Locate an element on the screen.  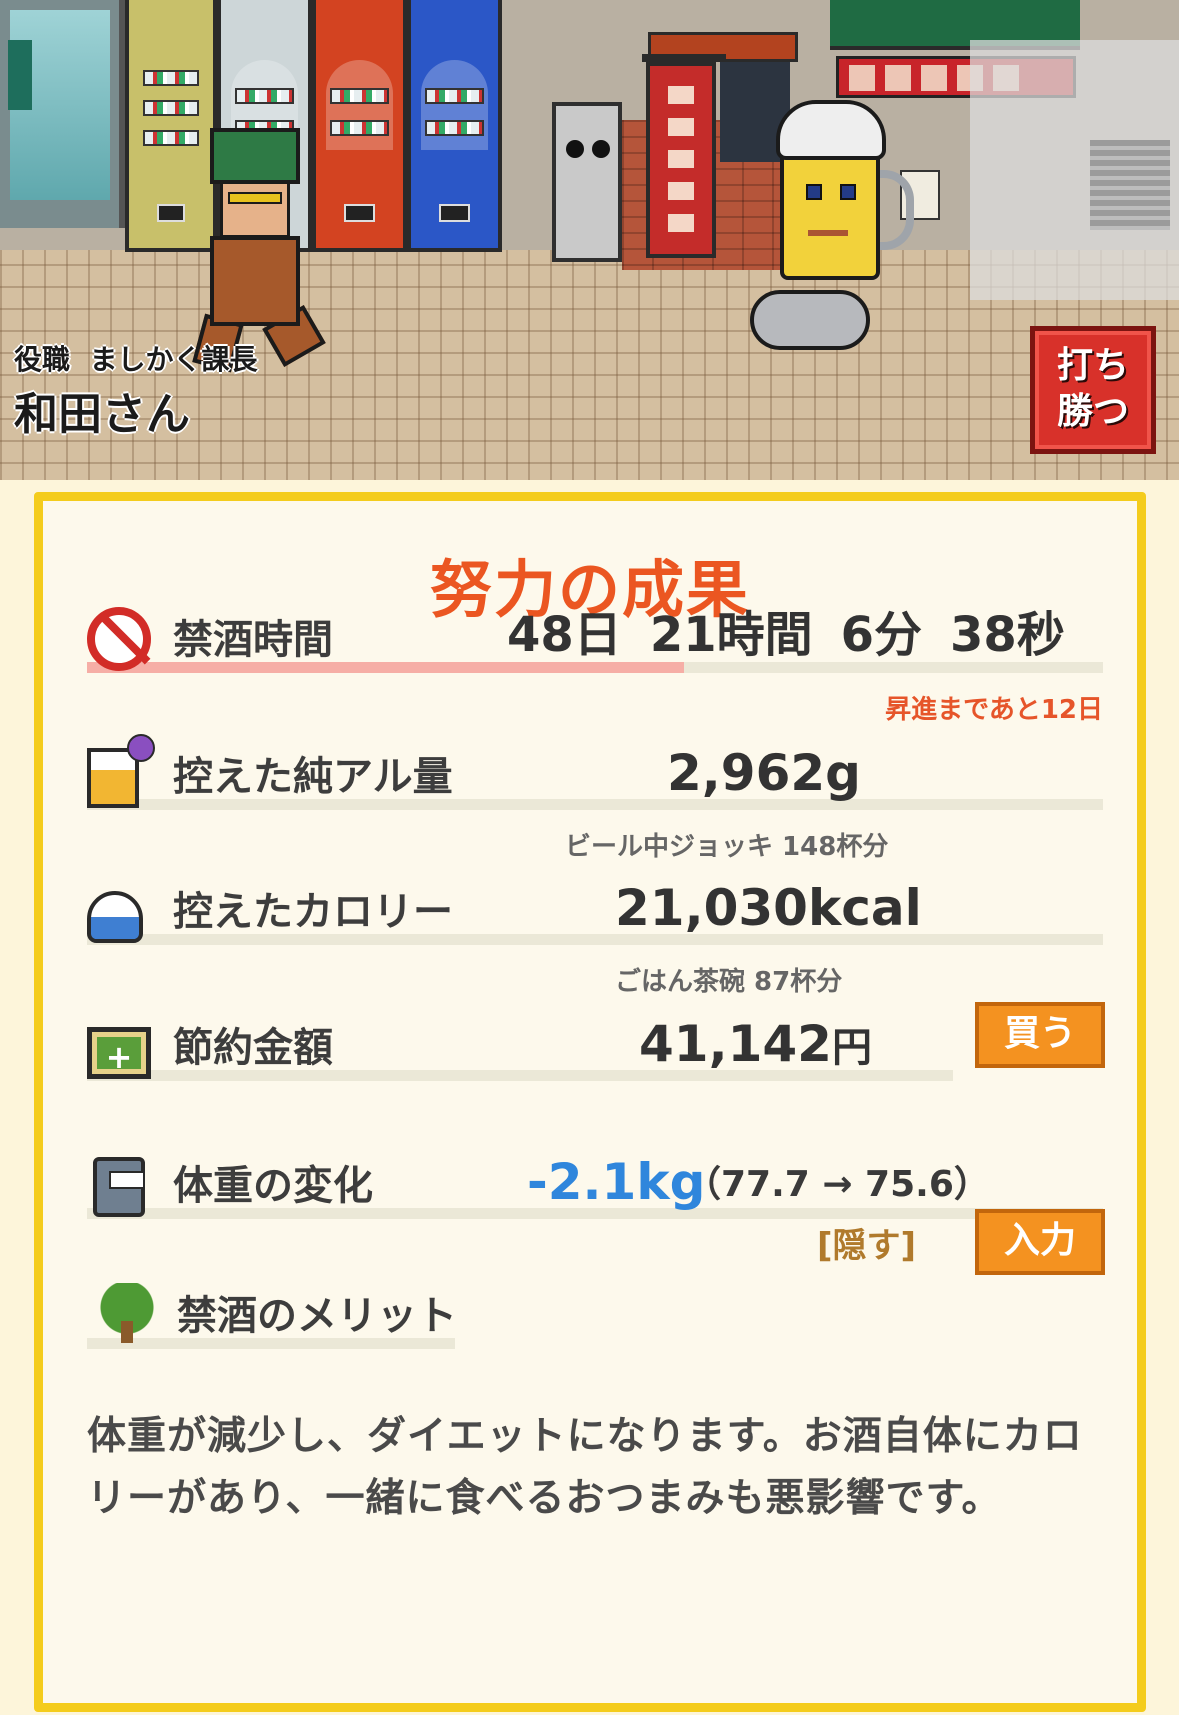
fight-button: 打ち 勝つ is located at coordinates (1093, 390).